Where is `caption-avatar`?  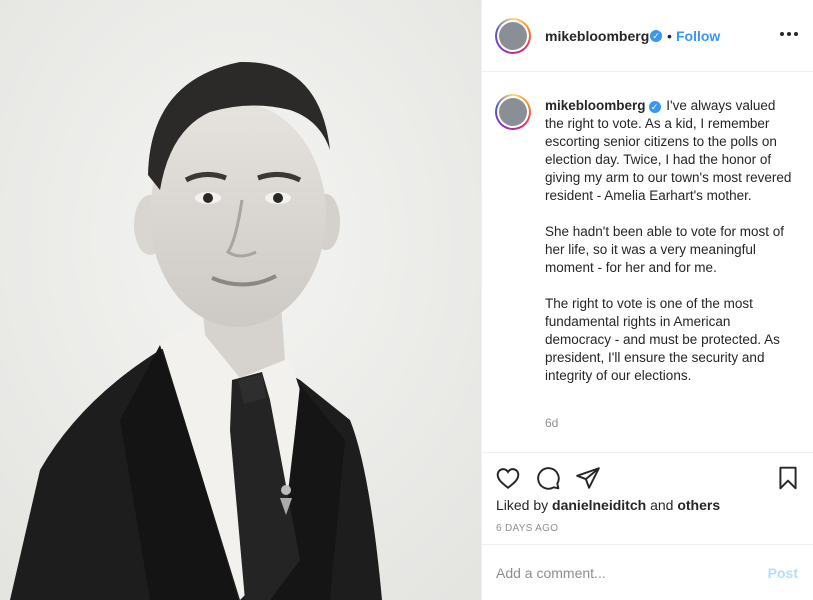 caption-avatar is located at coordinates (513, 112).